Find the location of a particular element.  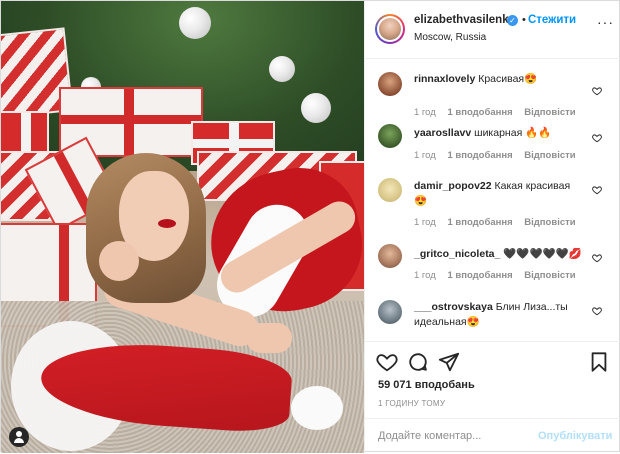

comment-text: ___ostrovskaya Блин Лиза...ты идеальная😍 is located at coordinates (499, 315).